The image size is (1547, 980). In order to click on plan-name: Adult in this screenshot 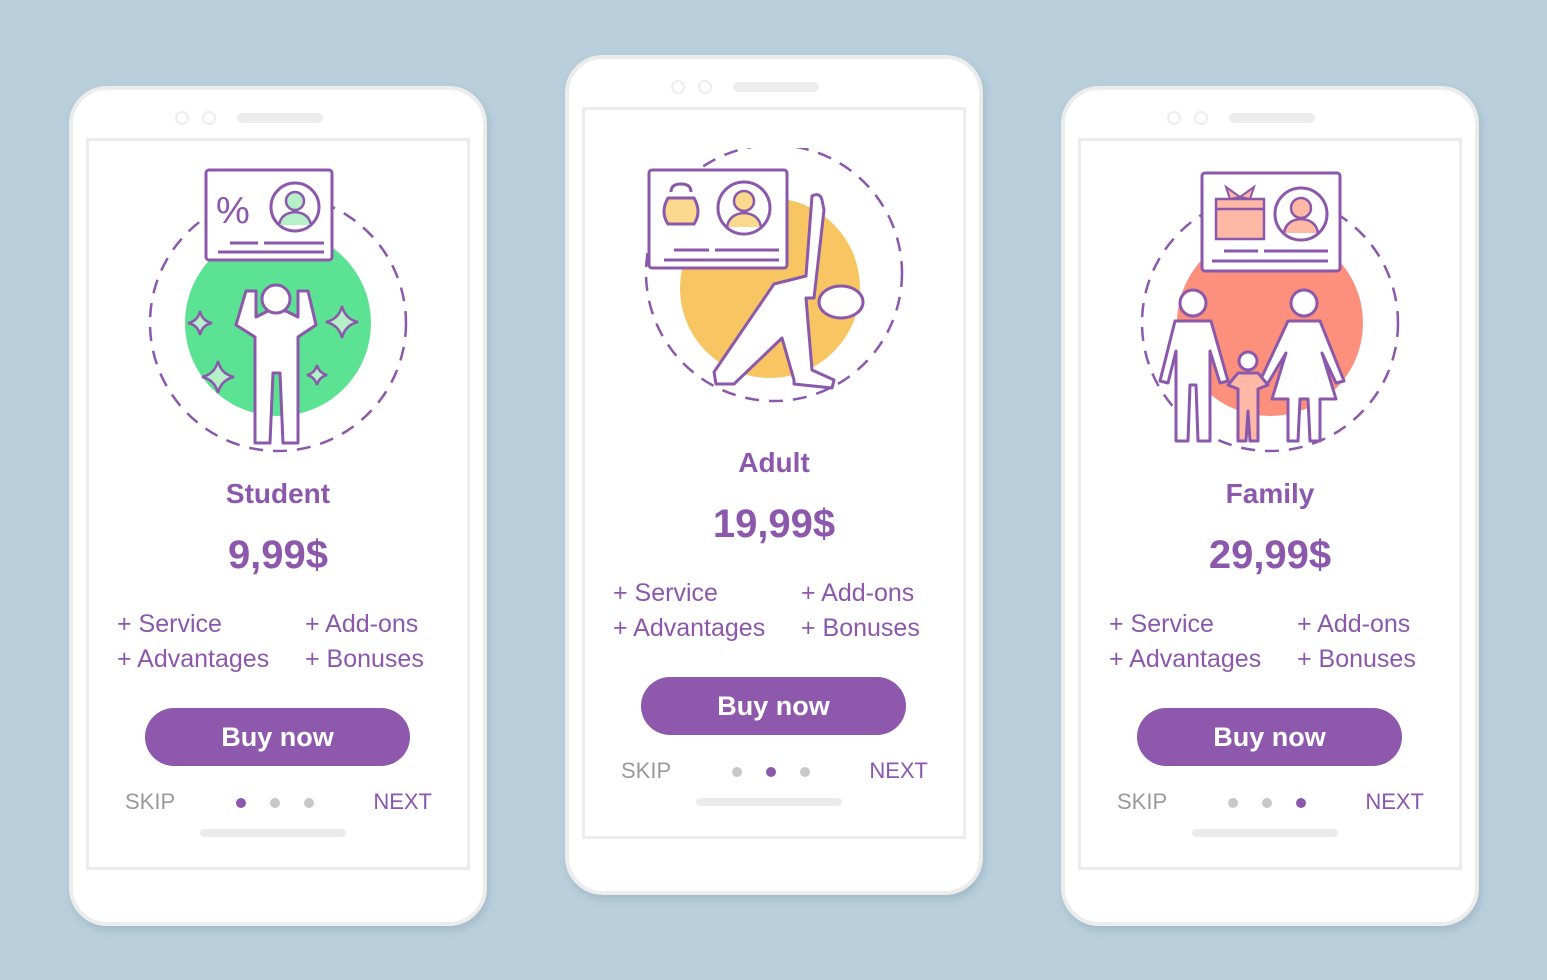, I will do `click(774, 462)`.